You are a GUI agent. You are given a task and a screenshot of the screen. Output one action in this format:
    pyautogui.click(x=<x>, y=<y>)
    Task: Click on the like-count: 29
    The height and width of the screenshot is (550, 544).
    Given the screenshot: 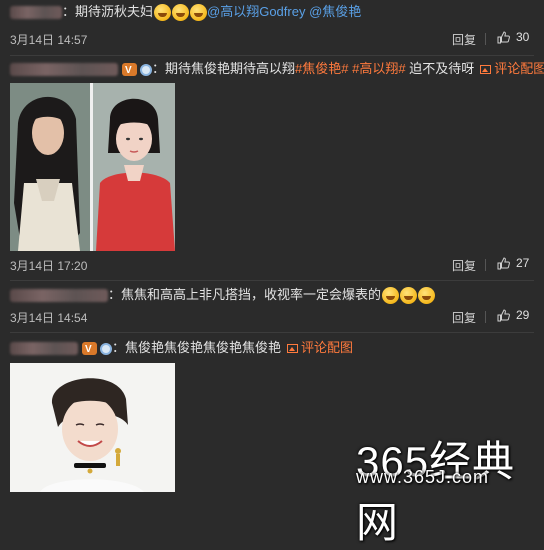 What is the action you would take?
    pyautogui.click(x=523, y=315)
    